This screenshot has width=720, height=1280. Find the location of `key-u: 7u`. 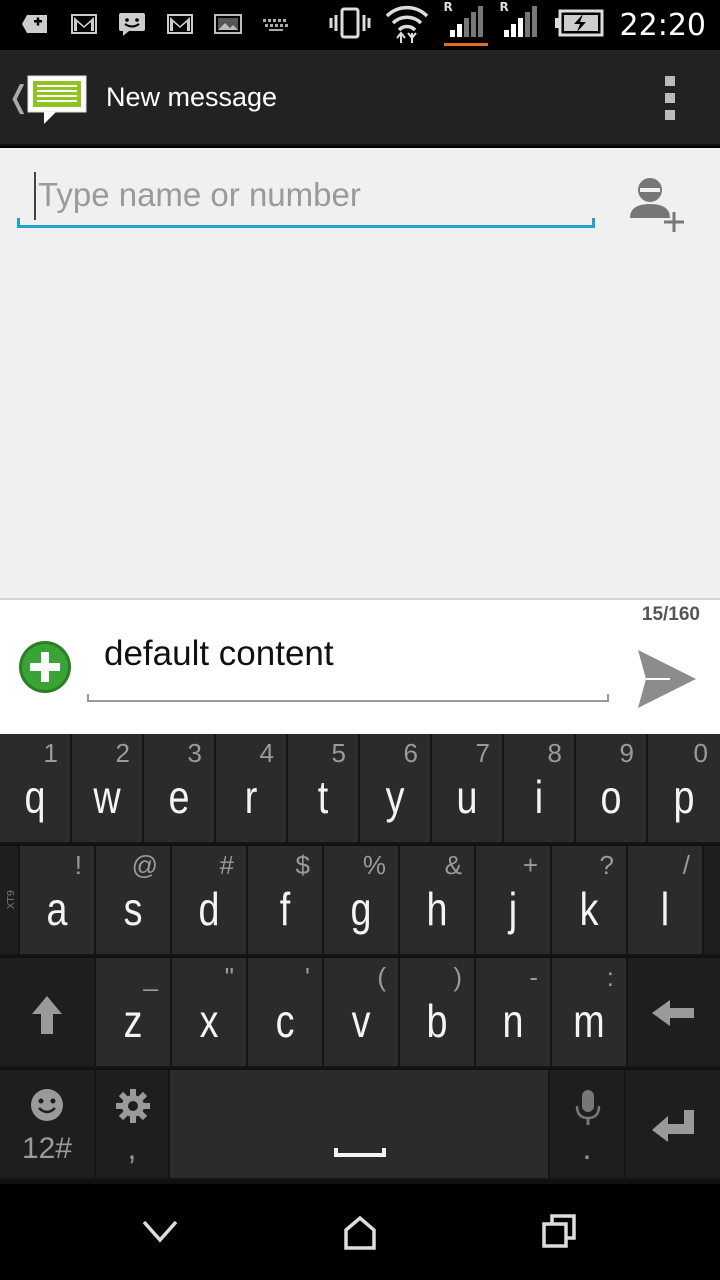

key-u: 7u is located at coordinates (468, 789).